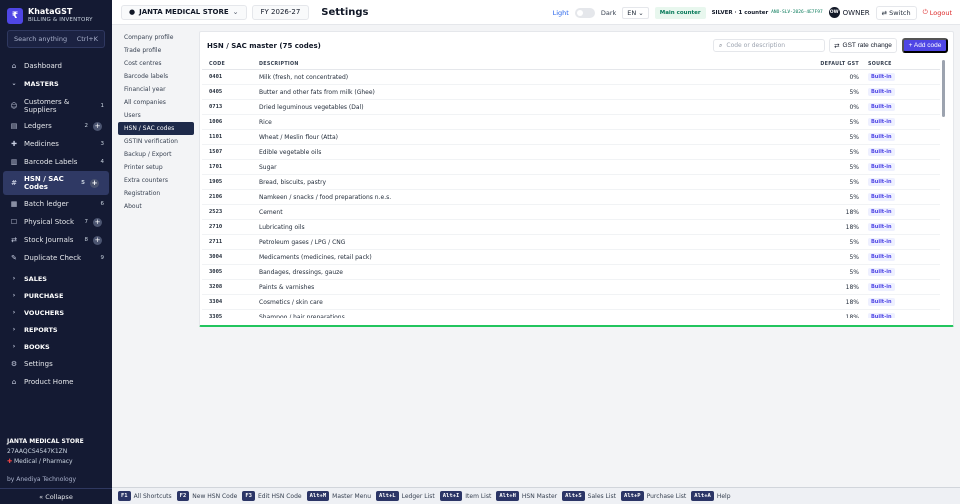  I want to click on settings-item-company-profile: Company profile, so click(156, 37).